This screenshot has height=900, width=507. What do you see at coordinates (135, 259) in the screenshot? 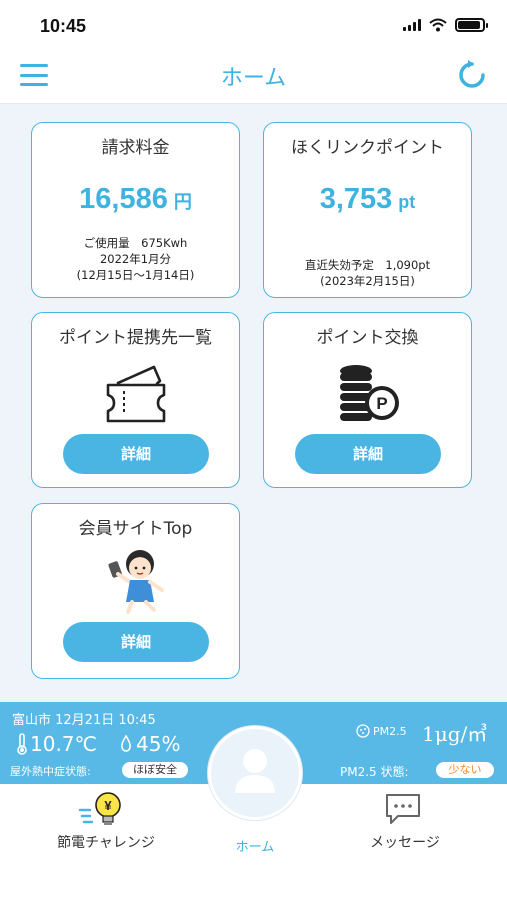
I see `billing-month: 2022年1月分` at bounding box center [135, 259].